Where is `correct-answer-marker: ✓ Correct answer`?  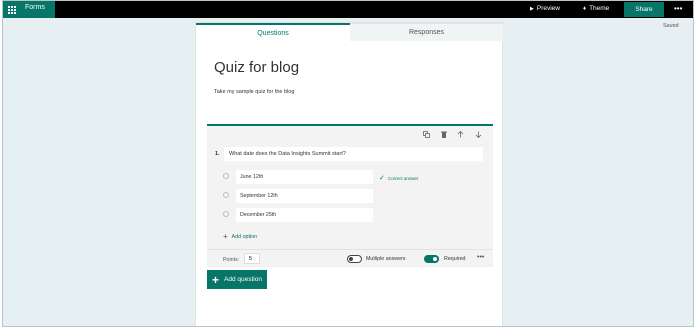 correct-answer-marker: ✓ Correct answer is located at coordinates (398, 178).